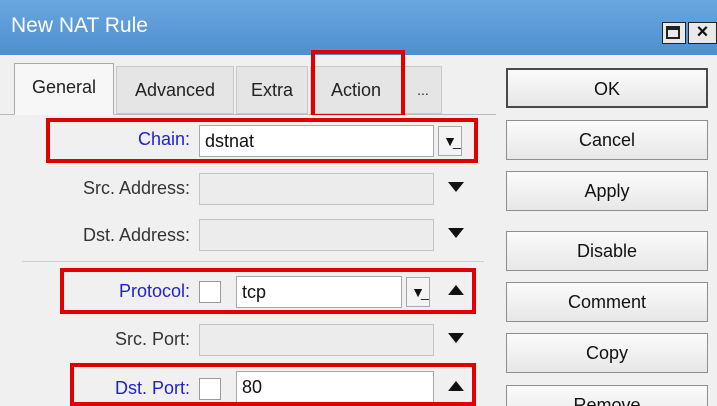  I want to click on src-port-field, so click(316, 340).